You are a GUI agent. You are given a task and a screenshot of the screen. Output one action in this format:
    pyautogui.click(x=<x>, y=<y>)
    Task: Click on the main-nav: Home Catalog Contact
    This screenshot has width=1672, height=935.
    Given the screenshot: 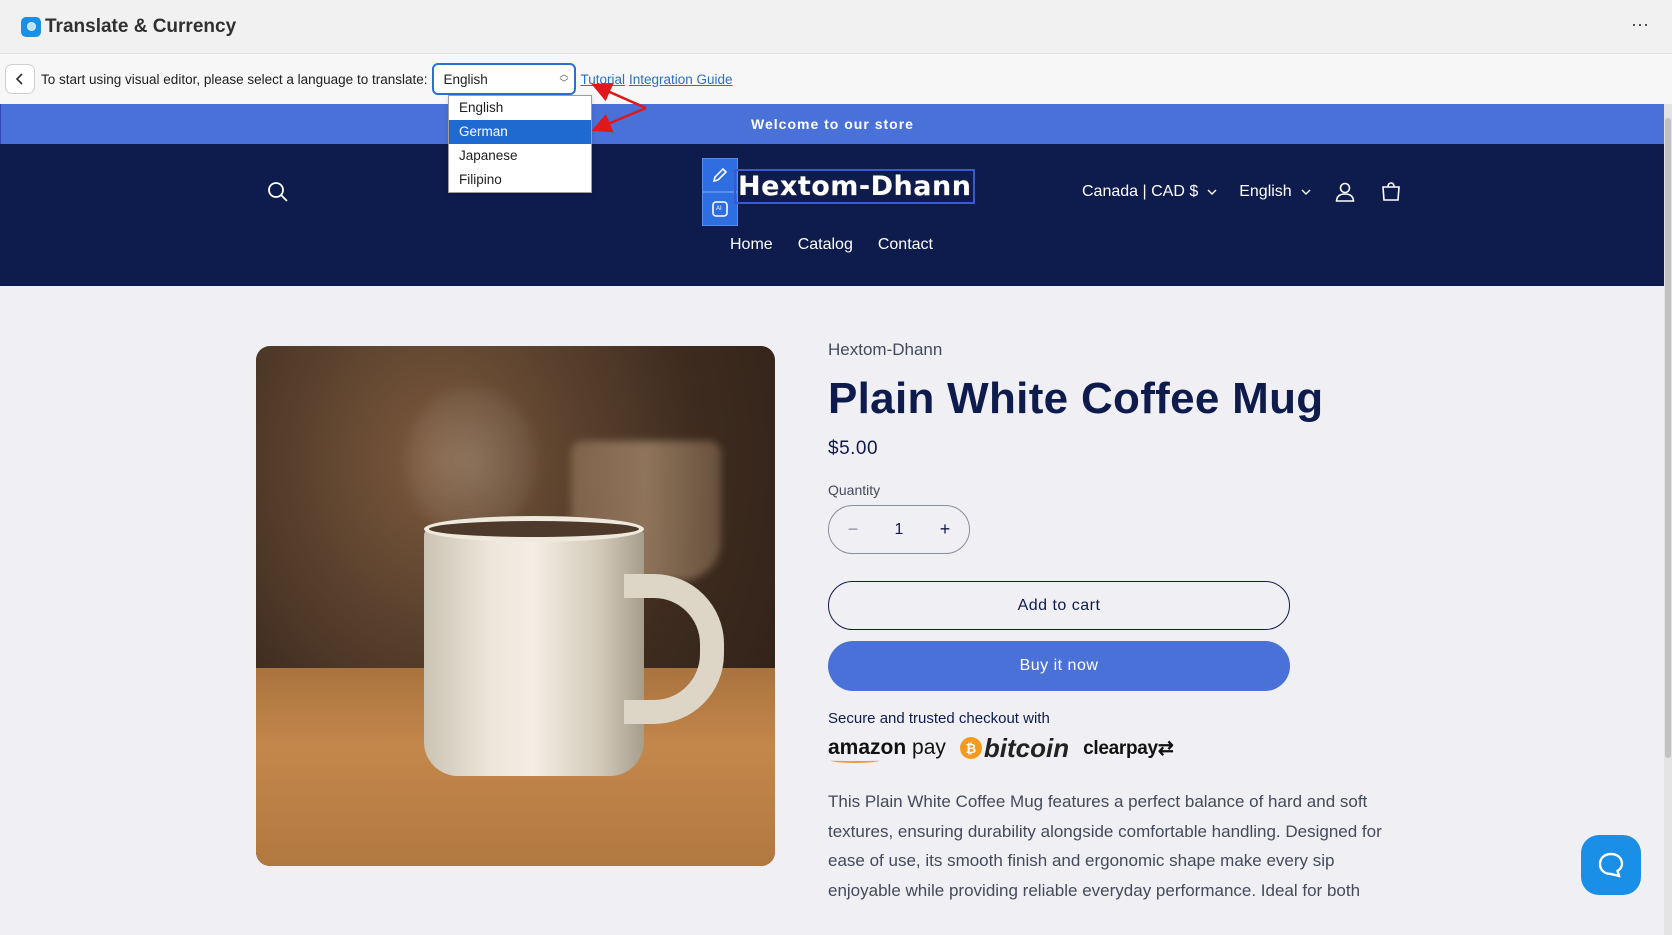 What is the action you would take?
    pyautogui.click(x=831, y=245)
    